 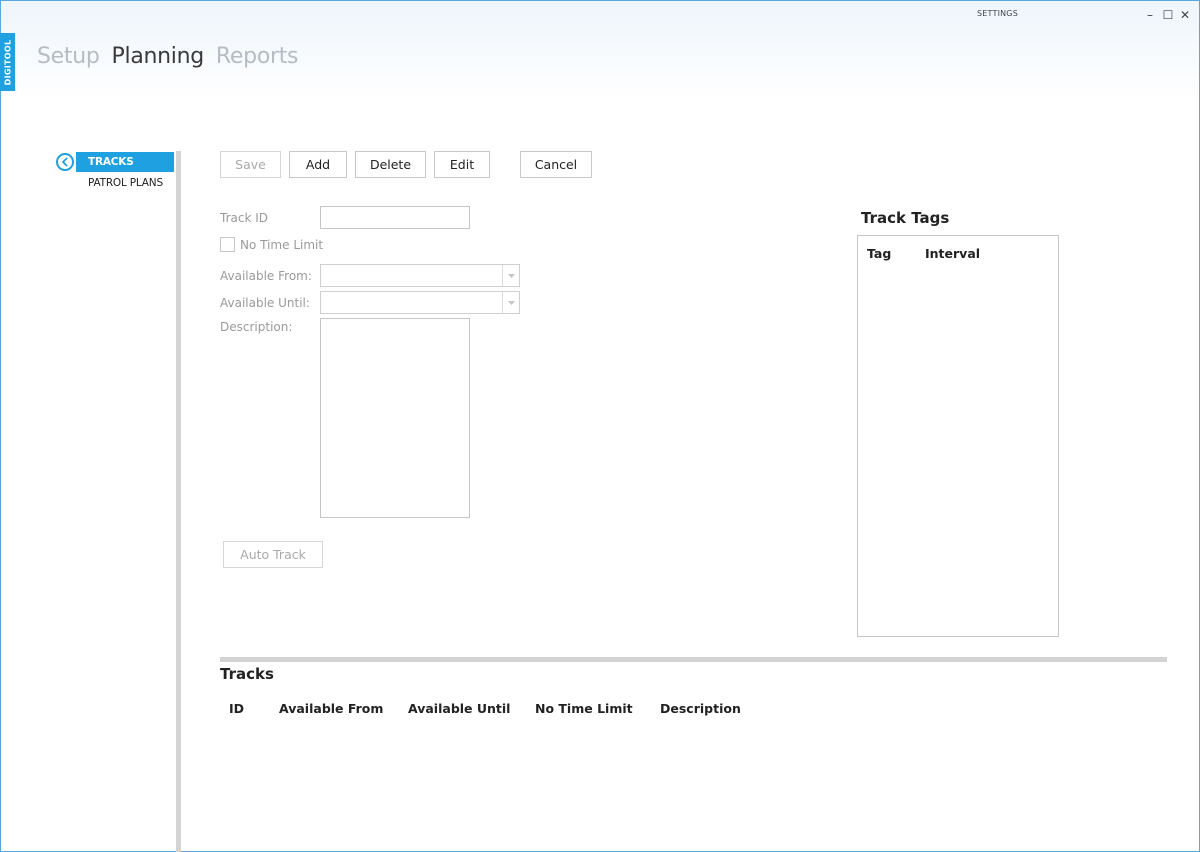 I want to click on tracks-title: Tracks, so click(x=247, y=674).